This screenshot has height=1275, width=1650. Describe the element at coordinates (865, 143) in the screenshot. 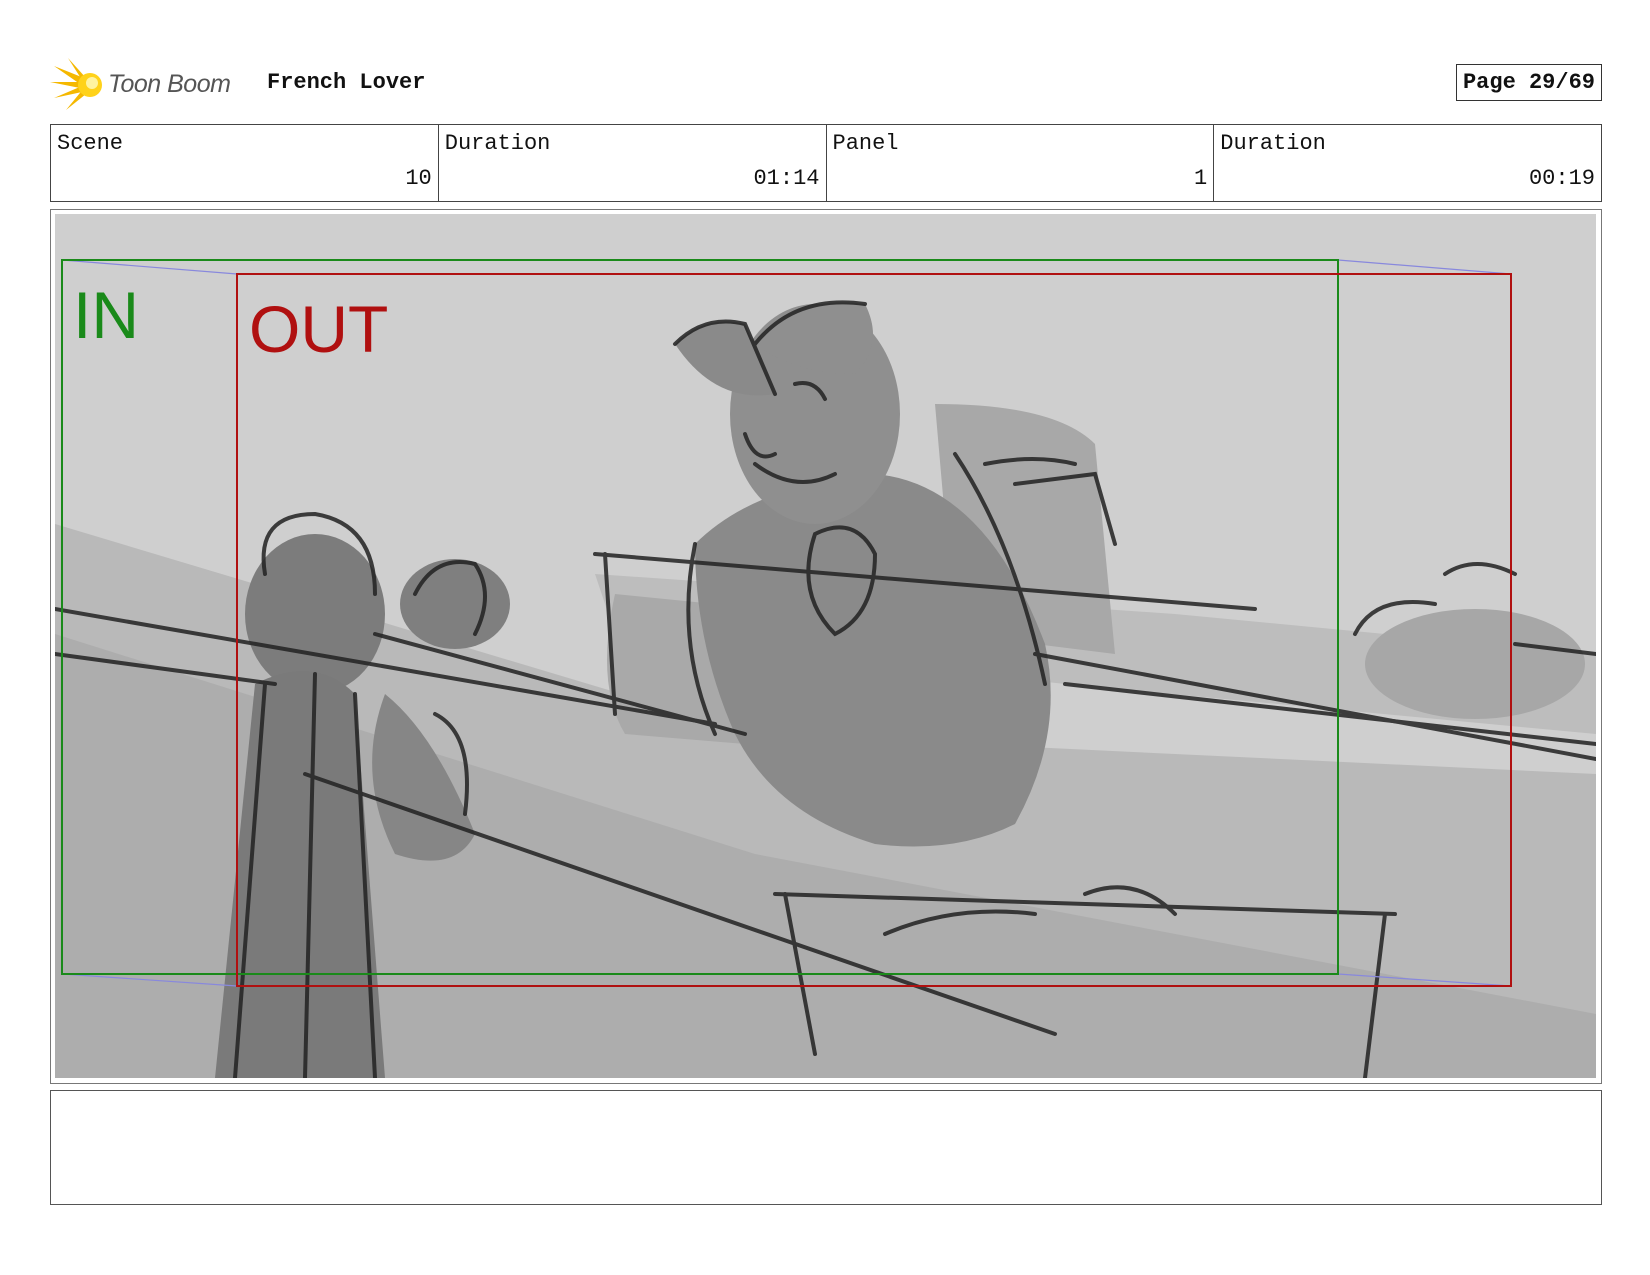

I see `panel-label: Panel` at that location.